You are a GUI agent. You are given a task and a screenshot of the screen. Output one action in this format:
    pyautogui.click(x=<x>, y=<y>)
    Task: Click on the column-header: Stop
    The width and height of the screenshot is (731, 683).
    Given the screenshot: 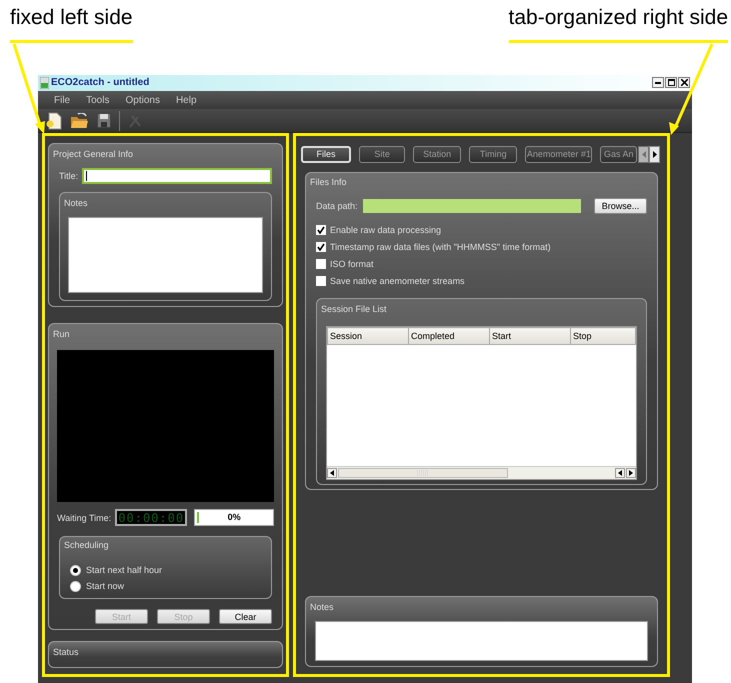 What is the action you would take?
    pyautogui.click(x=603, y=336)
    